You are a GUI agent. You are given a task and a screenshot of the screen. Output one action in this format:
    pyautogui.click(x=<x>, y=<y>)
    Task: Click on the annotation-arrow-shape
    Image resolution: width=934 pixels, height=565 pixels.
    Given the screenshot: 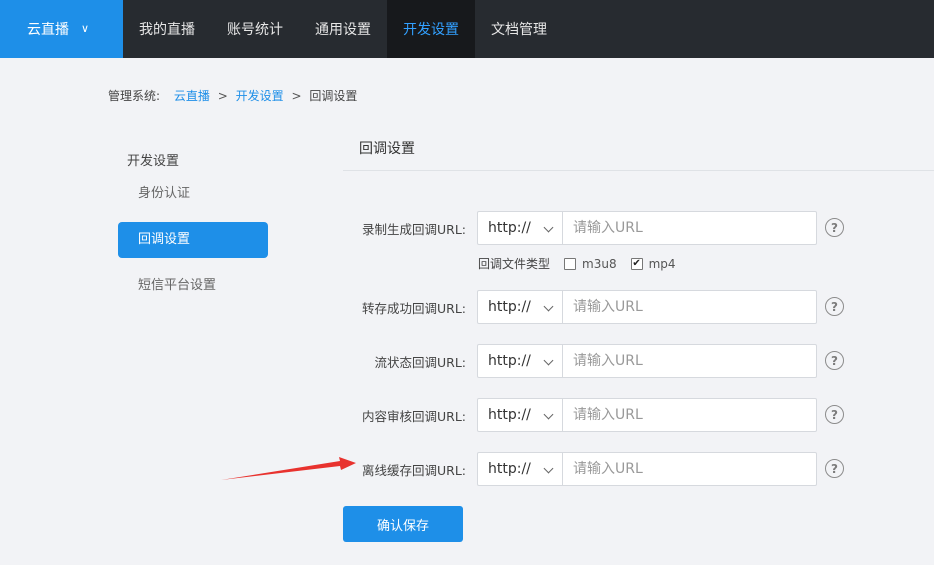 What is the action you would take?
    pyautogui.click(x=288, y=468)
    